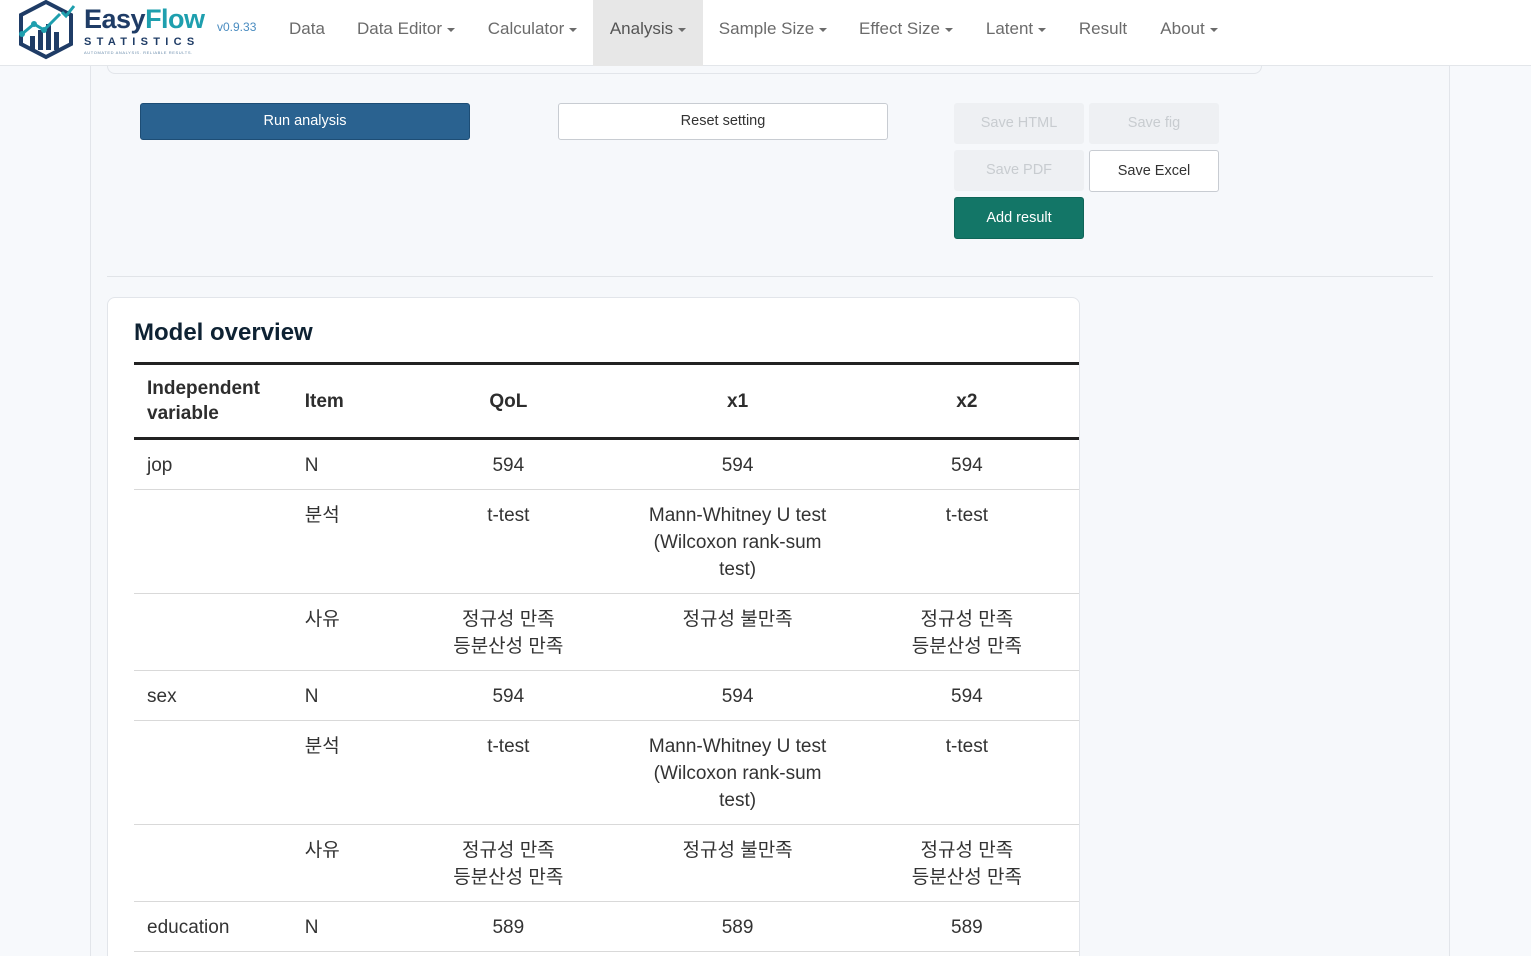  Describe the element at coordinates (906, 33) in the screenshot. I see `nav-effect-size: Effect Size` at that location.